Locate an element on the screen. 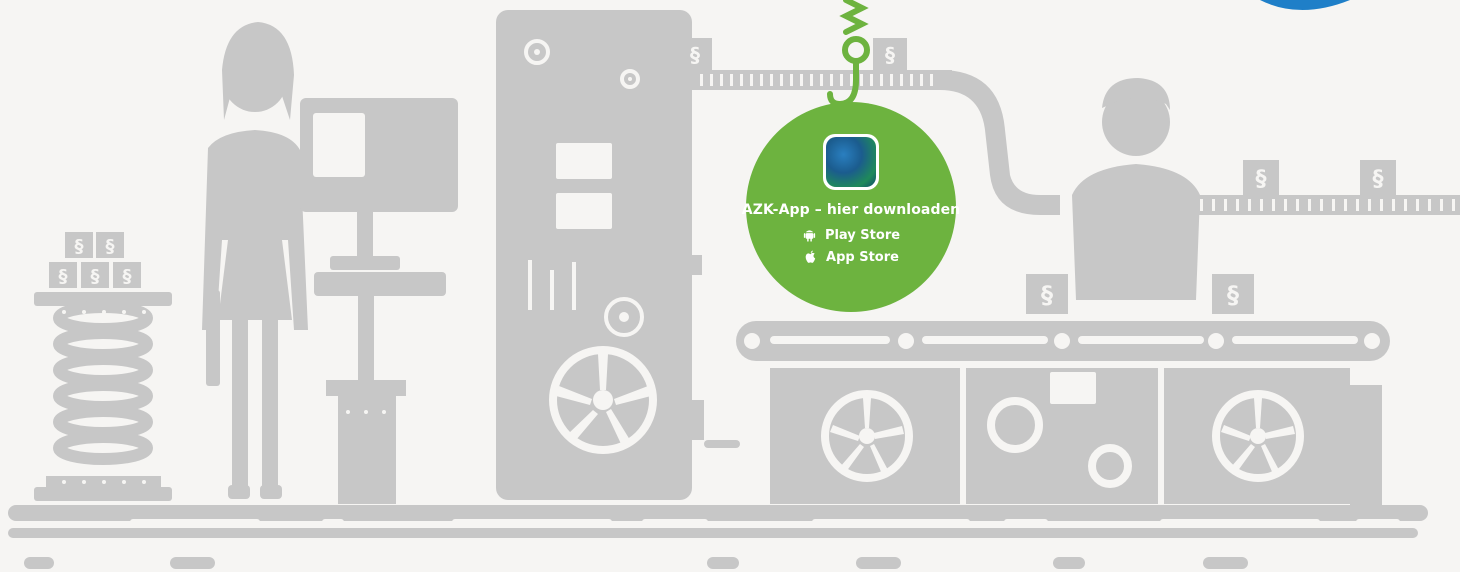 This screenshot has width=1460, height=572. android-icon is located at coordinates (809, 236).